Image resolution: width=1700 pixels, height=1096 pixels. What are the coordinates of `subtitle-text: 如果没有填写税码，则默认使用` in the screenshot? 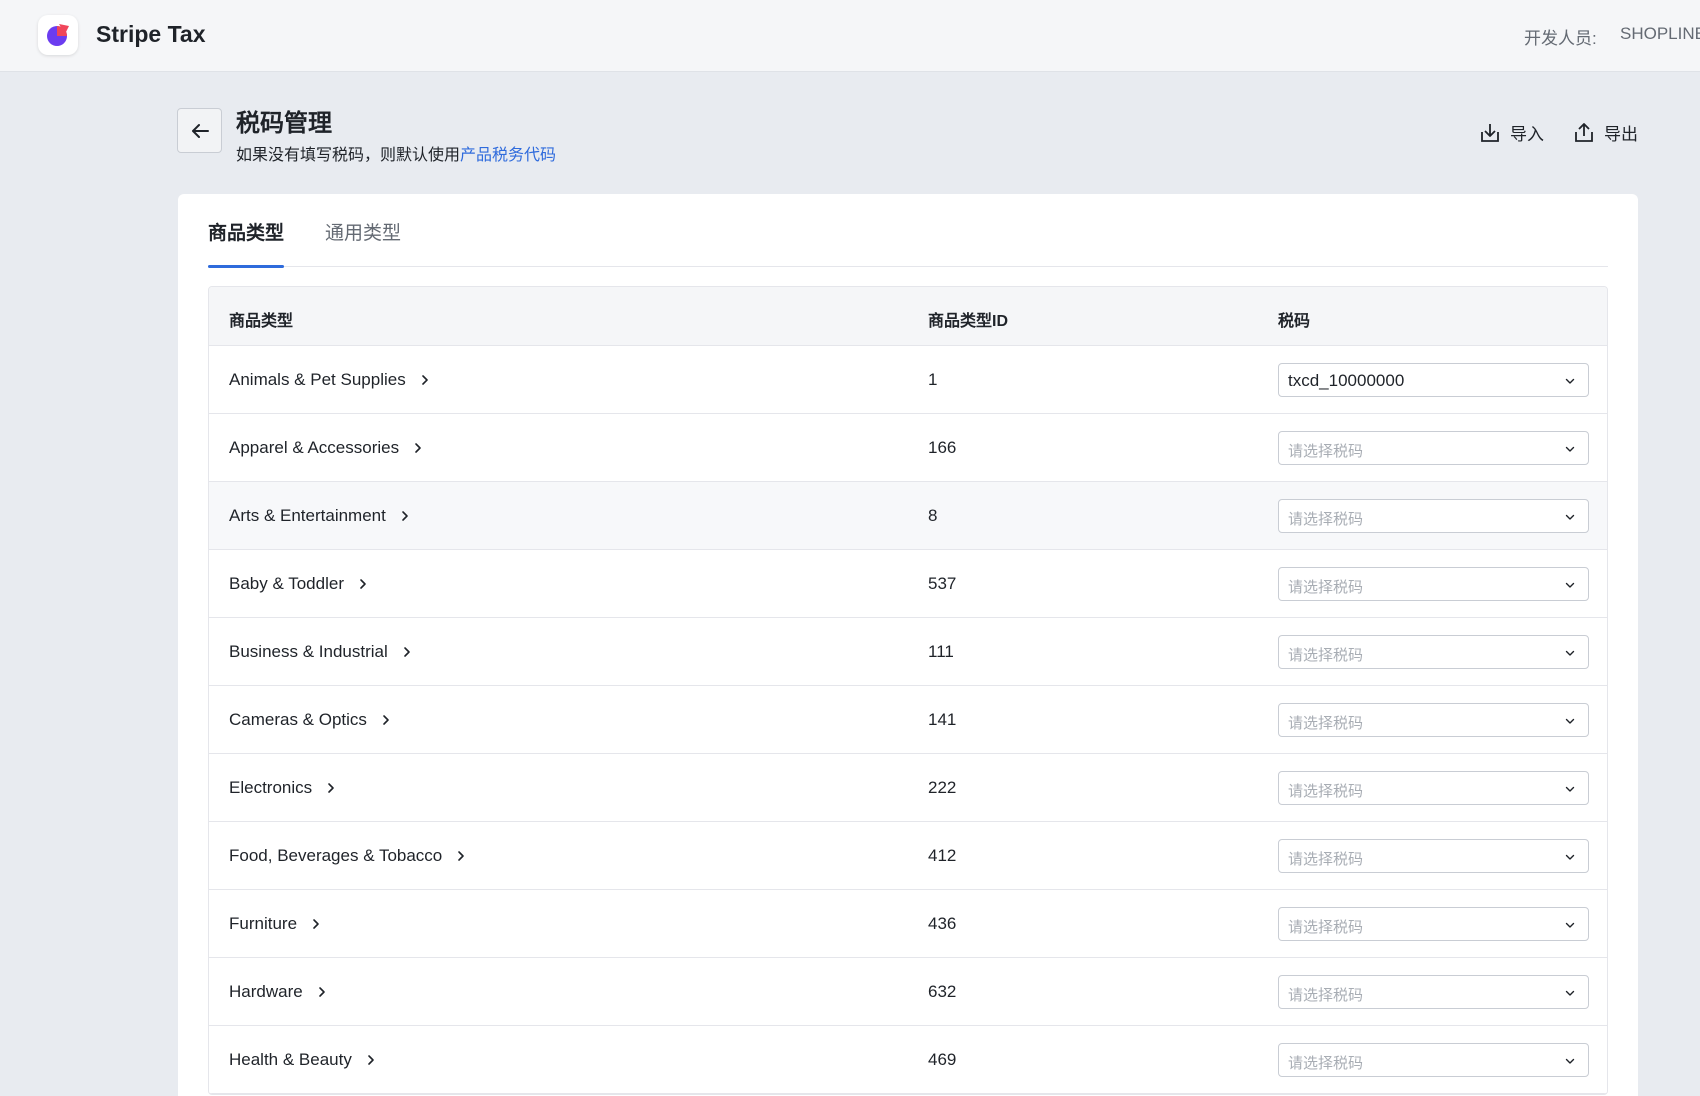 It's located at (348, 155).